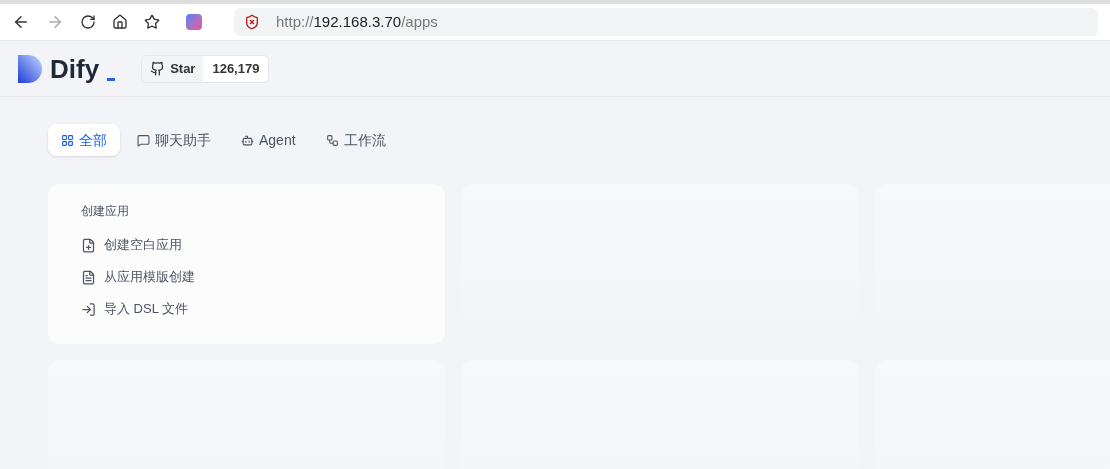 The height and width of the screenshot is (469, 1110). What do you see at coordinates (263, 277) in the screenshot?
I see `create-option: 从应用模版创建` at bounding box center [263, 277].